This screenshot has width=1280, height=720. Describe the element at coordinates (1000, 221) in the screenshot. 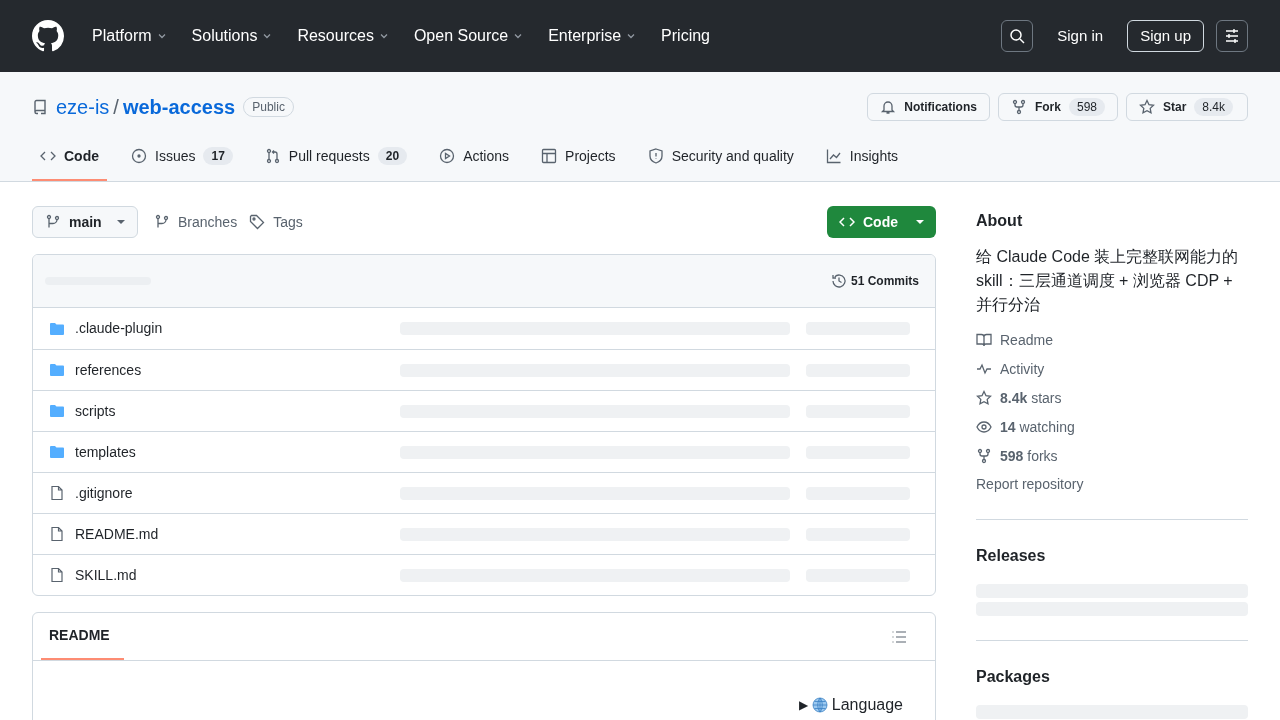

I see `about-heading: About` at that location.